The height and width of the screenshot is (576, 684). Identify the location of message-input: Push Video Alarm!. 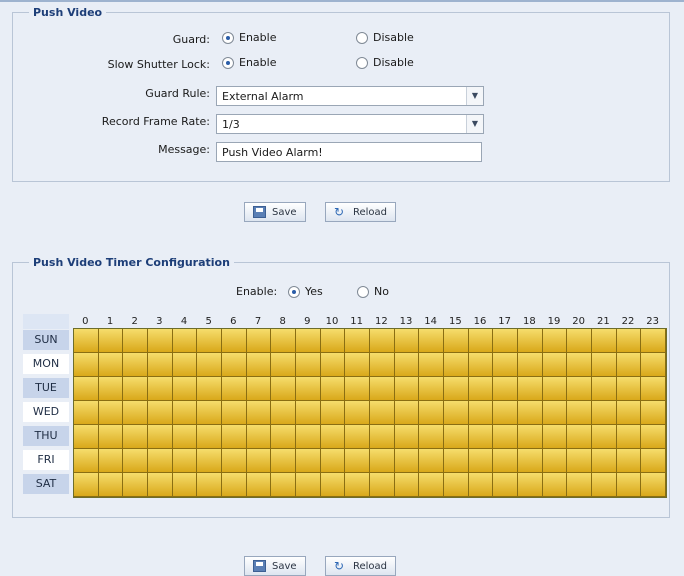
(349, 152).